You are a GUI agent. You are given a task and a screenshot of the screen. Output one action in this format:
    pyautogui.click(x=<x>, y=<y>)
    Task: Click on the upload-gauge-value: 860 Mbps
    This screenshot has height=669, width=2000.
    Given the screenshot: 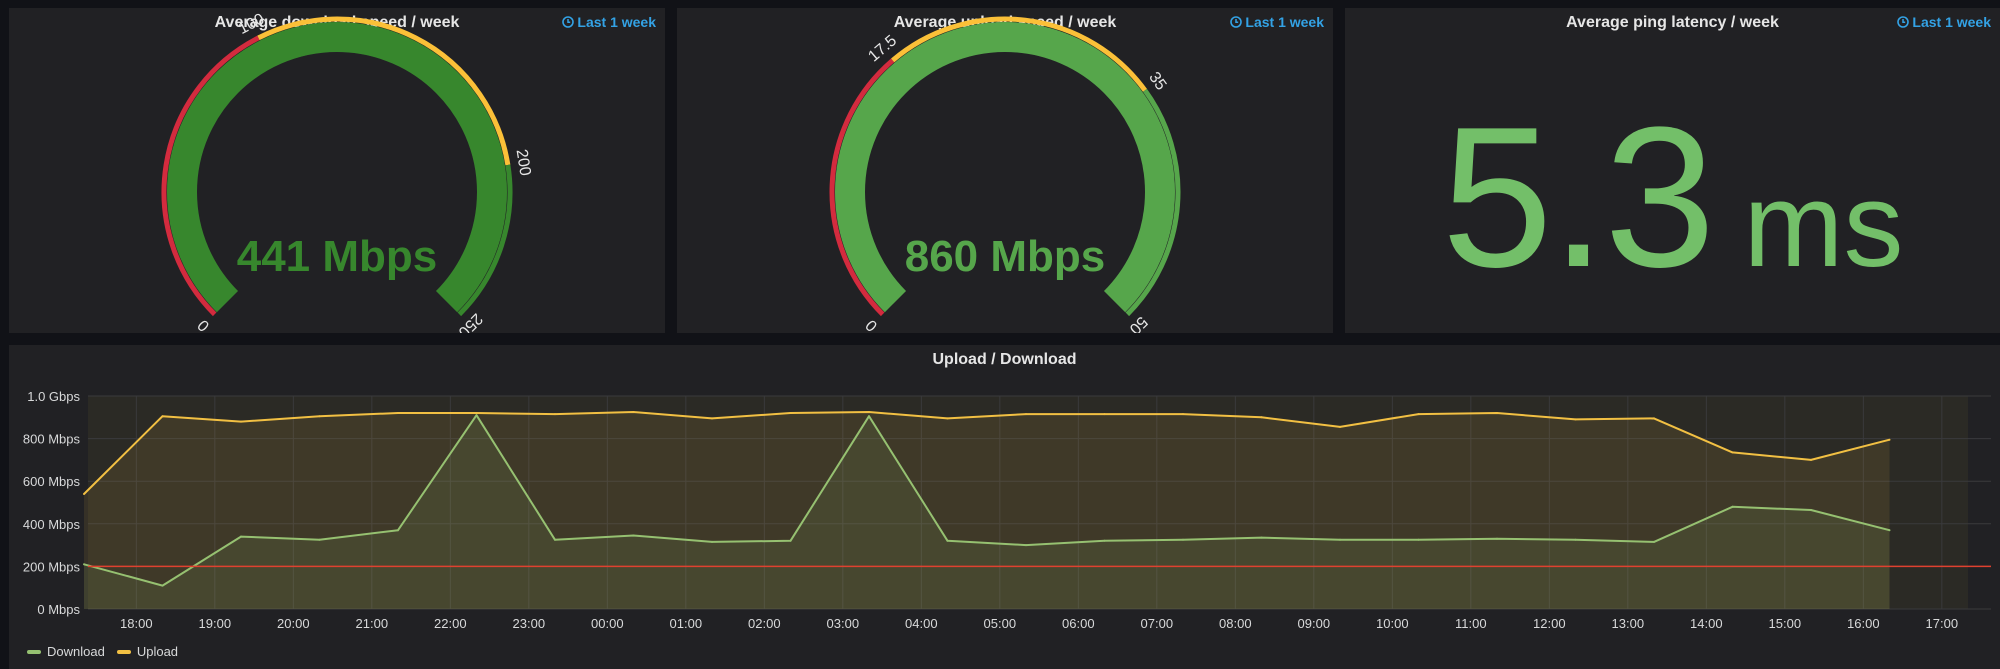 What is the action you would take?
    pyautogui.click(x=1005, y=256)
    